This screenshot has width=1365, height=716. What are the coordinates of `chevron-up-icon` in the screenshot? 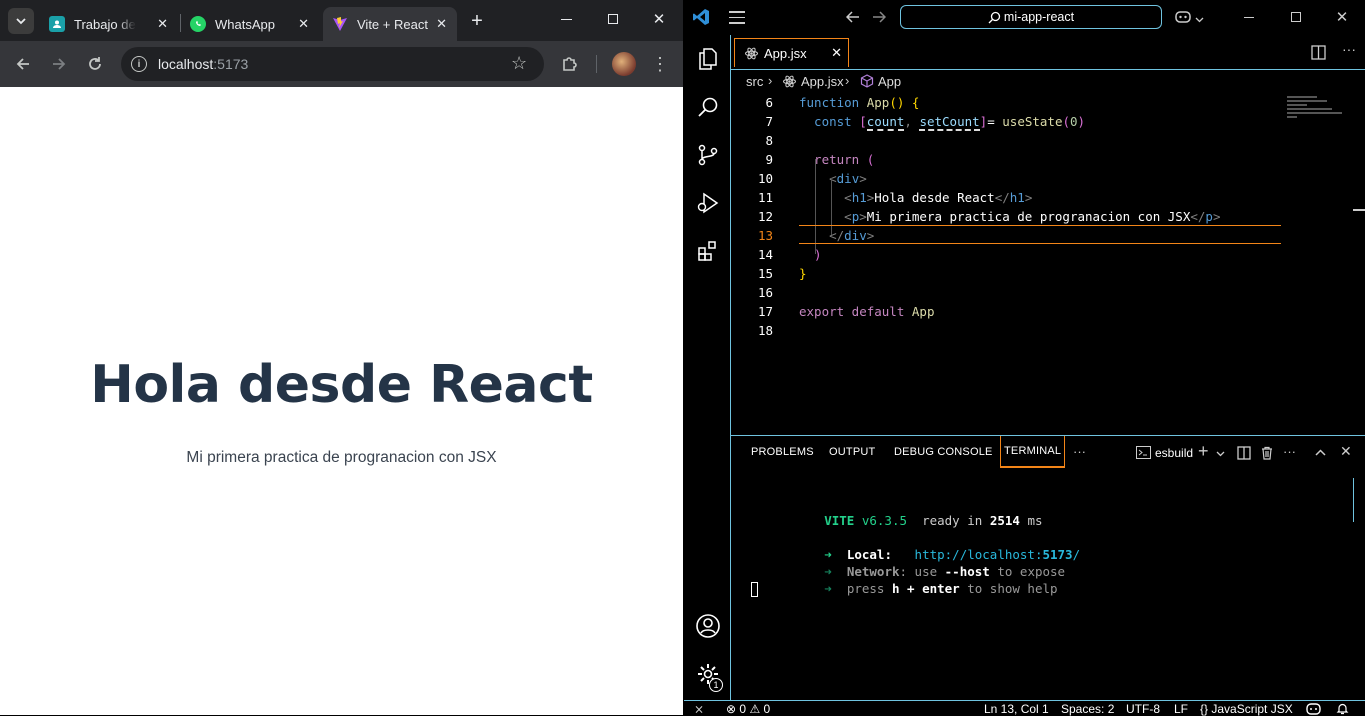 It's located at (1320, 452).